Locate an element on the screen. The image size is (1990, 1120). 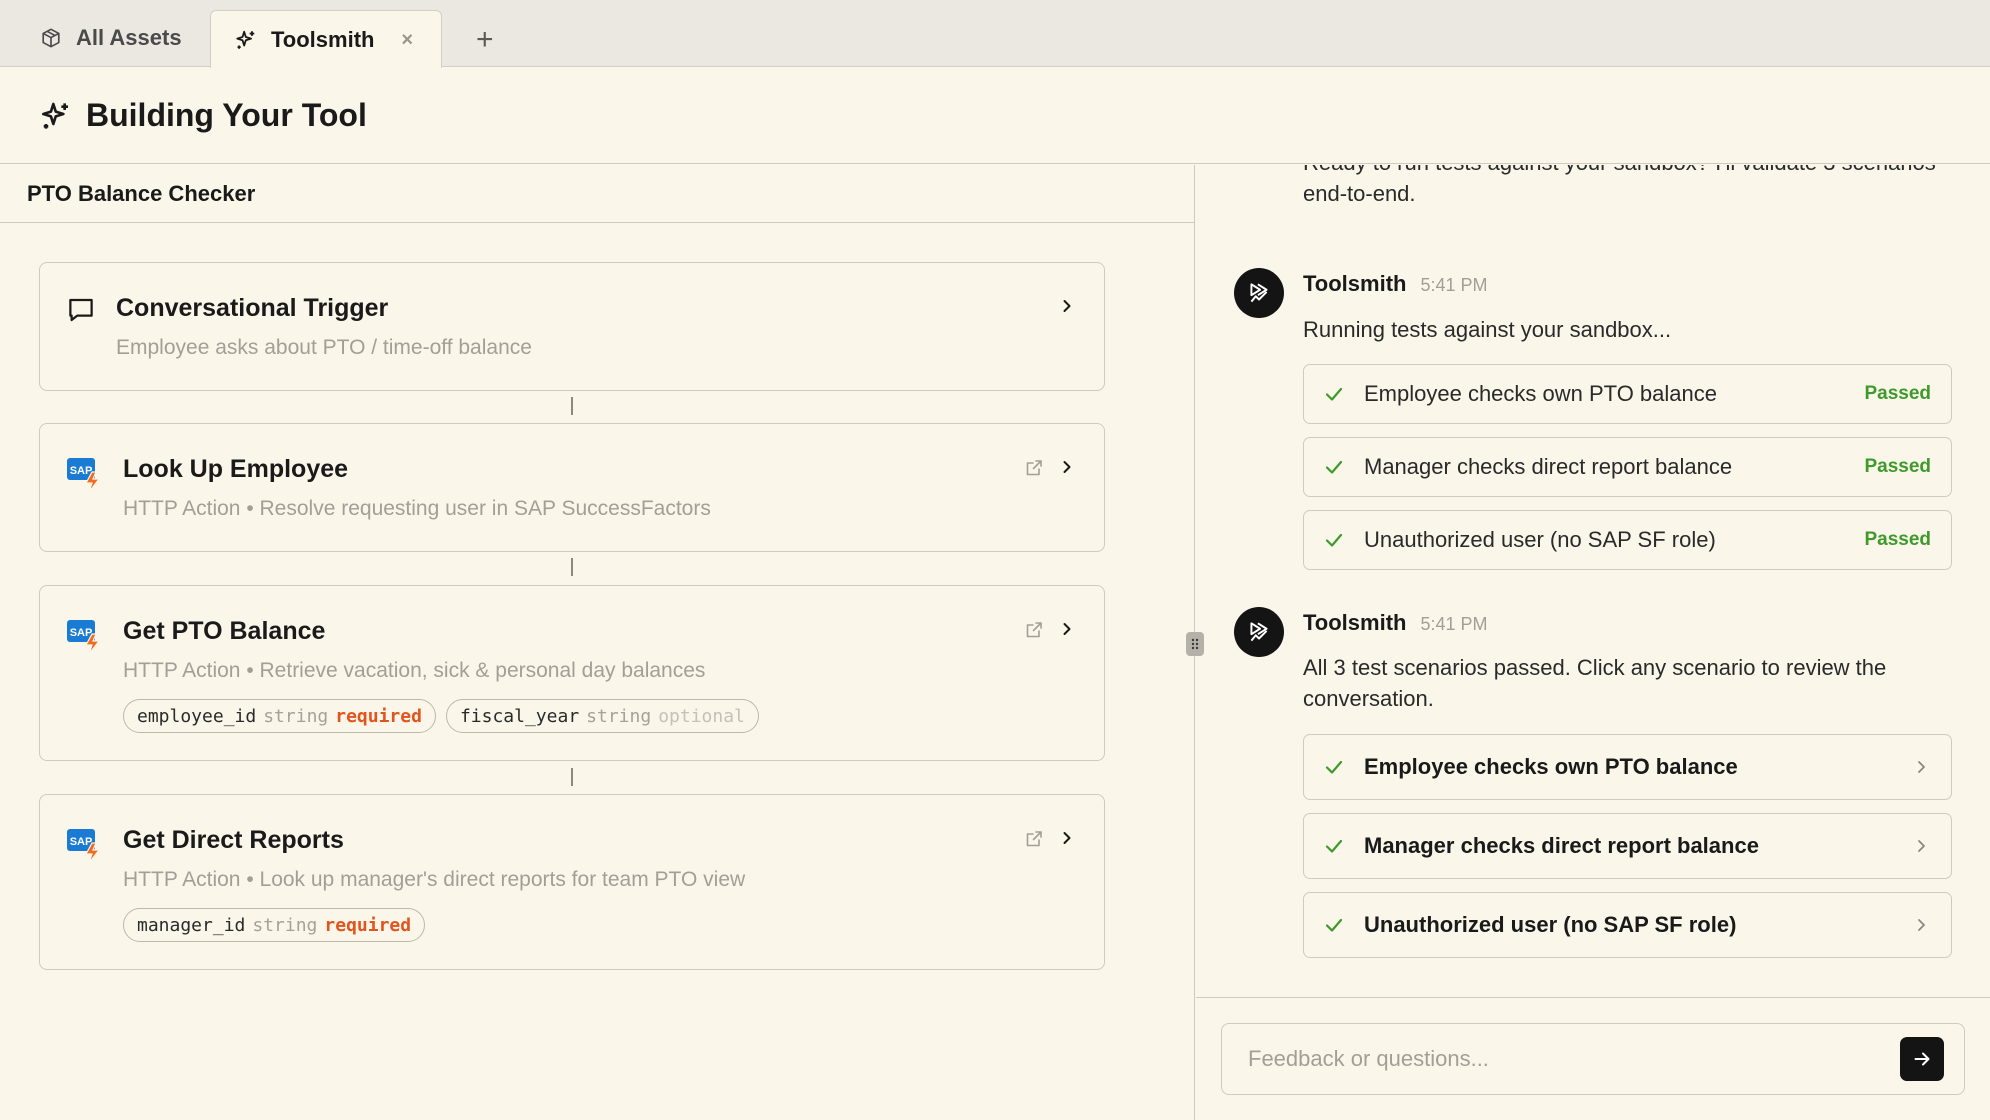
test-result-label: Unauthorized user (no SAP SF role) is located at coordinates (1540, 539).